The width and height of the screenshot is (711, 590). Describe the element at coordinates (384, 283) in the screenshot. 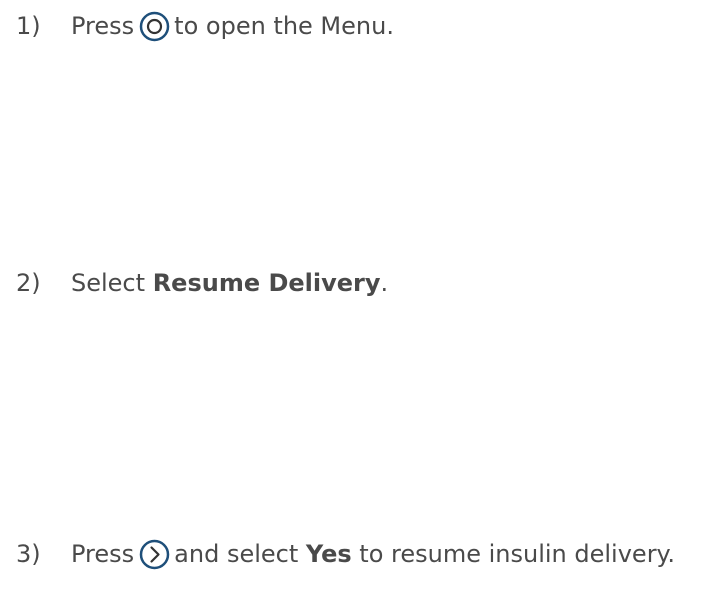

I see `step-text-after: .` at that location.